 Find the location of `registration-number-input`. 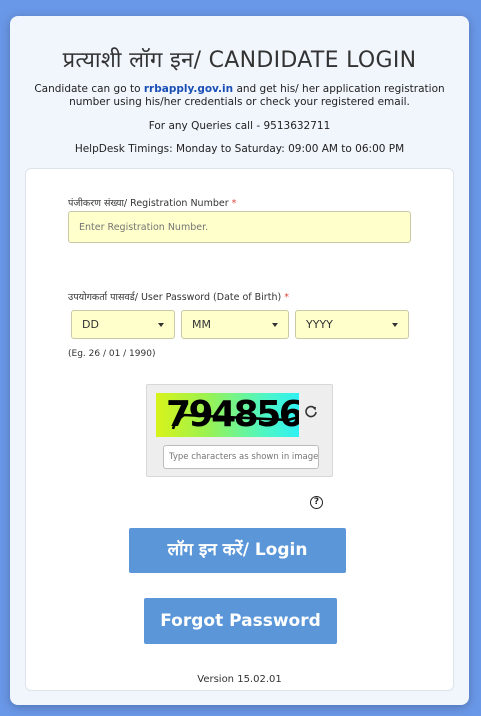

registration-number-input is located at coordinates (239, 227).